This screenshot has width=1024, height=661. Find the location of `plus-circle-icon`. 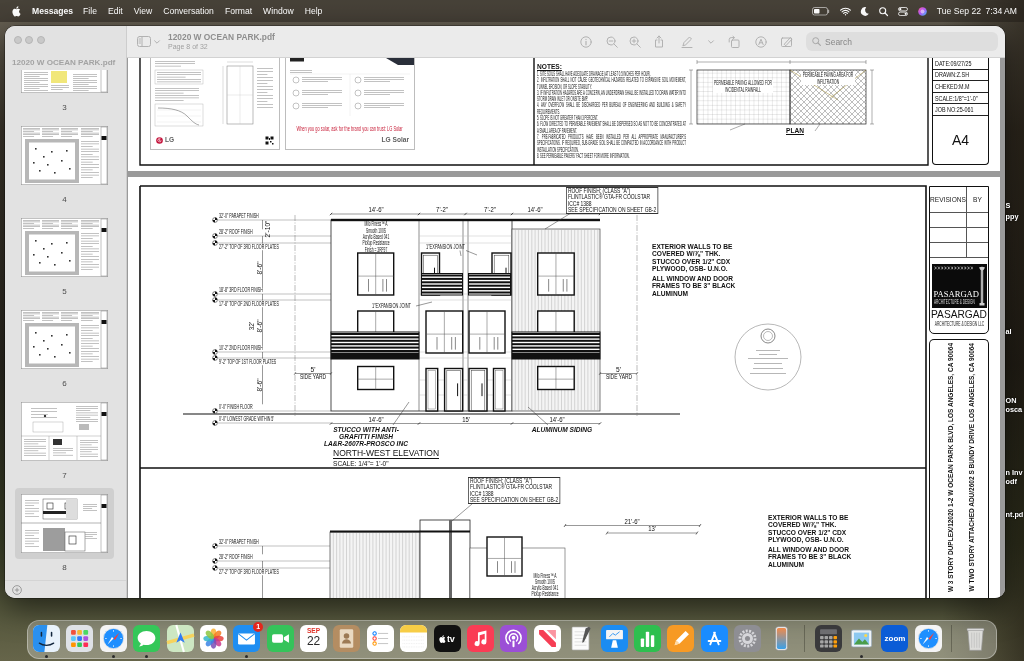

plus-circle-icon is located at coordinates (17, 589).